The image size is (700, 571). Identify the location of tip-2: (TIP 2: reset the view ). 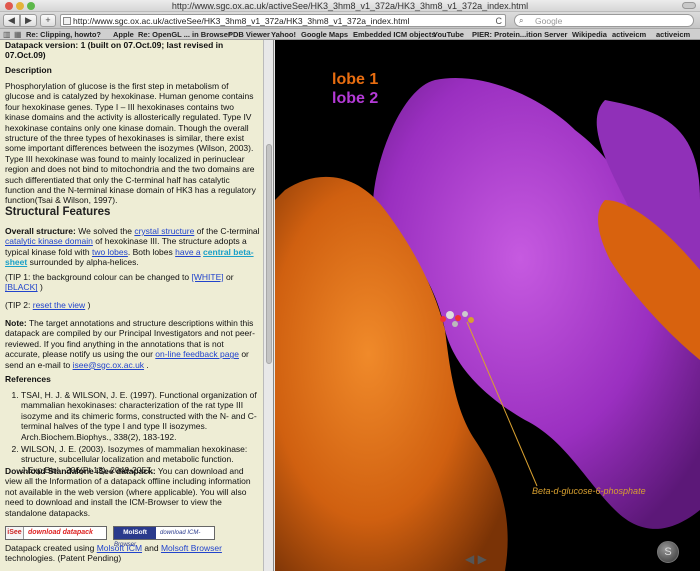
(48, 305).